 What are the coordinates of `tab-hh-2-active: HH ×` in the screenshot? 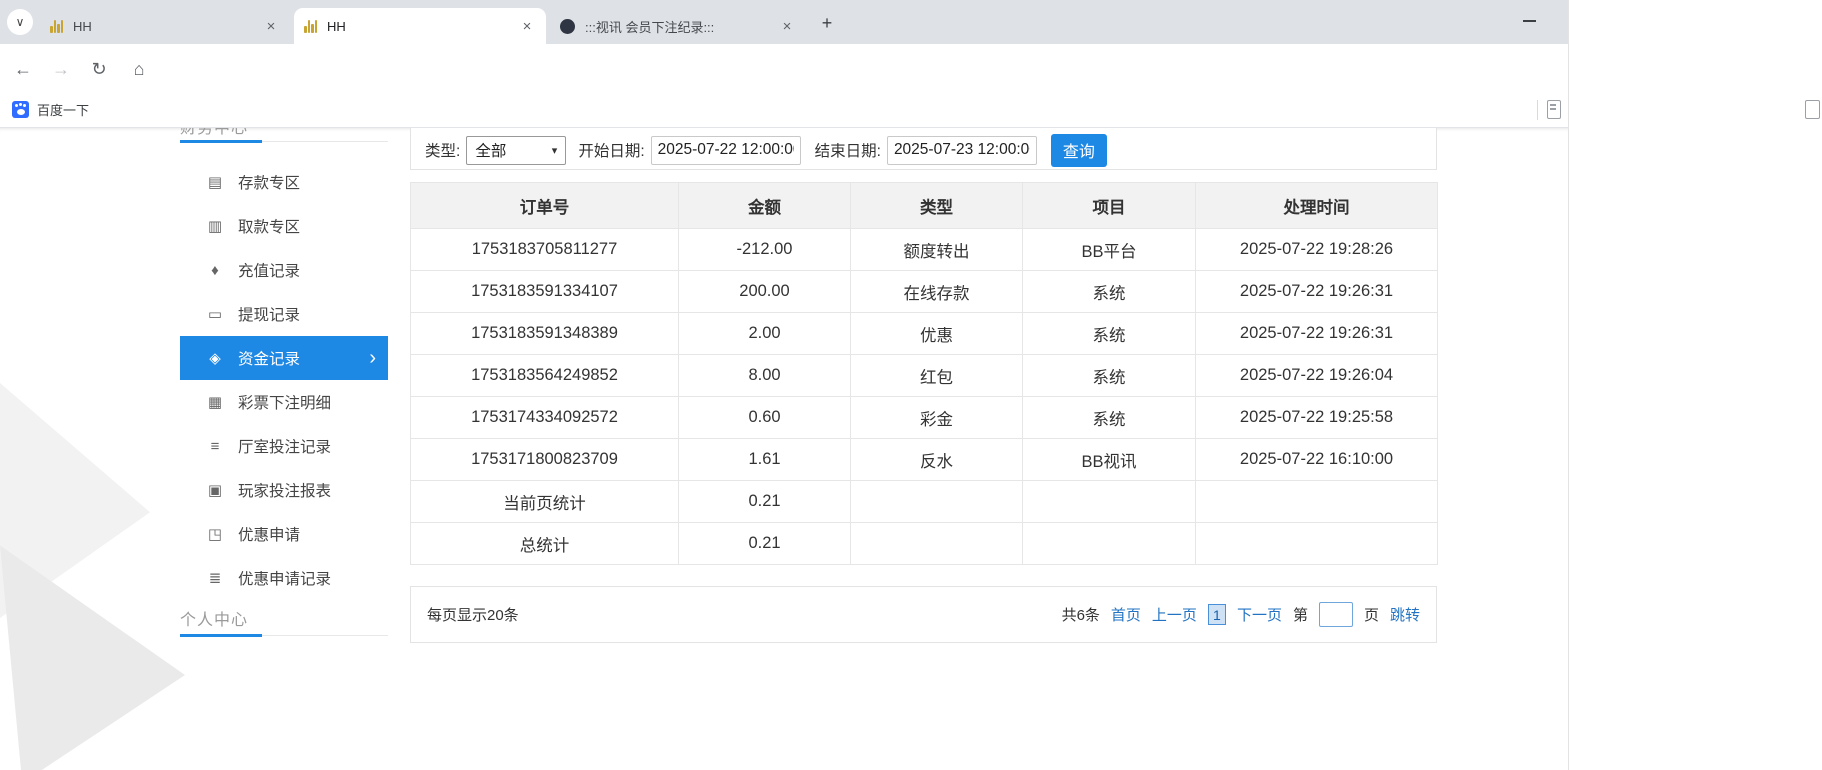 It's located at (420, 26).